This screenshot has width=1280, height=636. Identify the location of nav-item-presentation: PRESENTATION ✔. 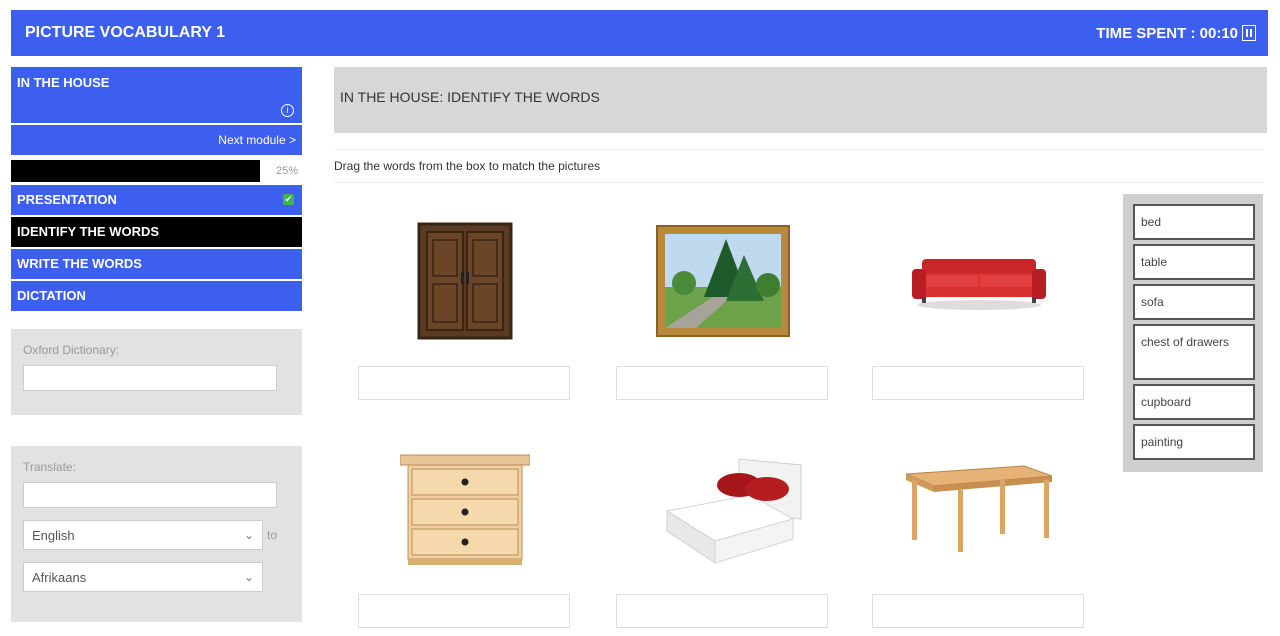
(156, 200).